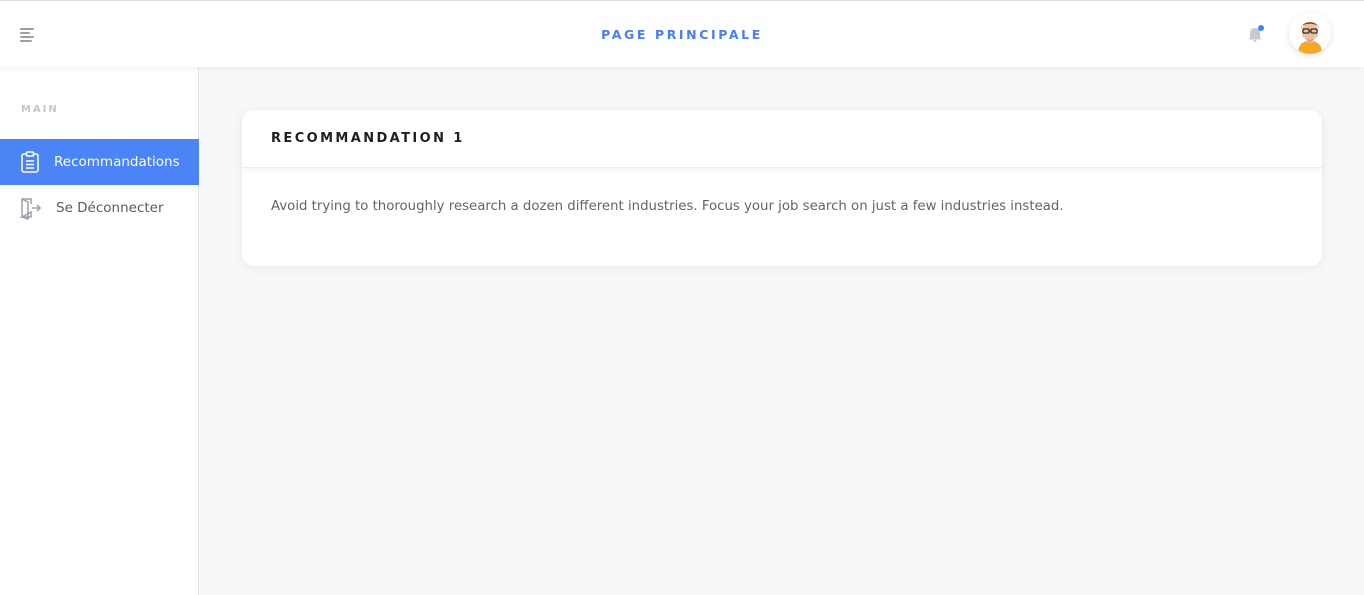 The image size is (1364, 595). What do you see at coordinates (368, 138) in the screenshot?
I see `card-title: RECOMMANDATION 1` at bounding box center [368, 138].